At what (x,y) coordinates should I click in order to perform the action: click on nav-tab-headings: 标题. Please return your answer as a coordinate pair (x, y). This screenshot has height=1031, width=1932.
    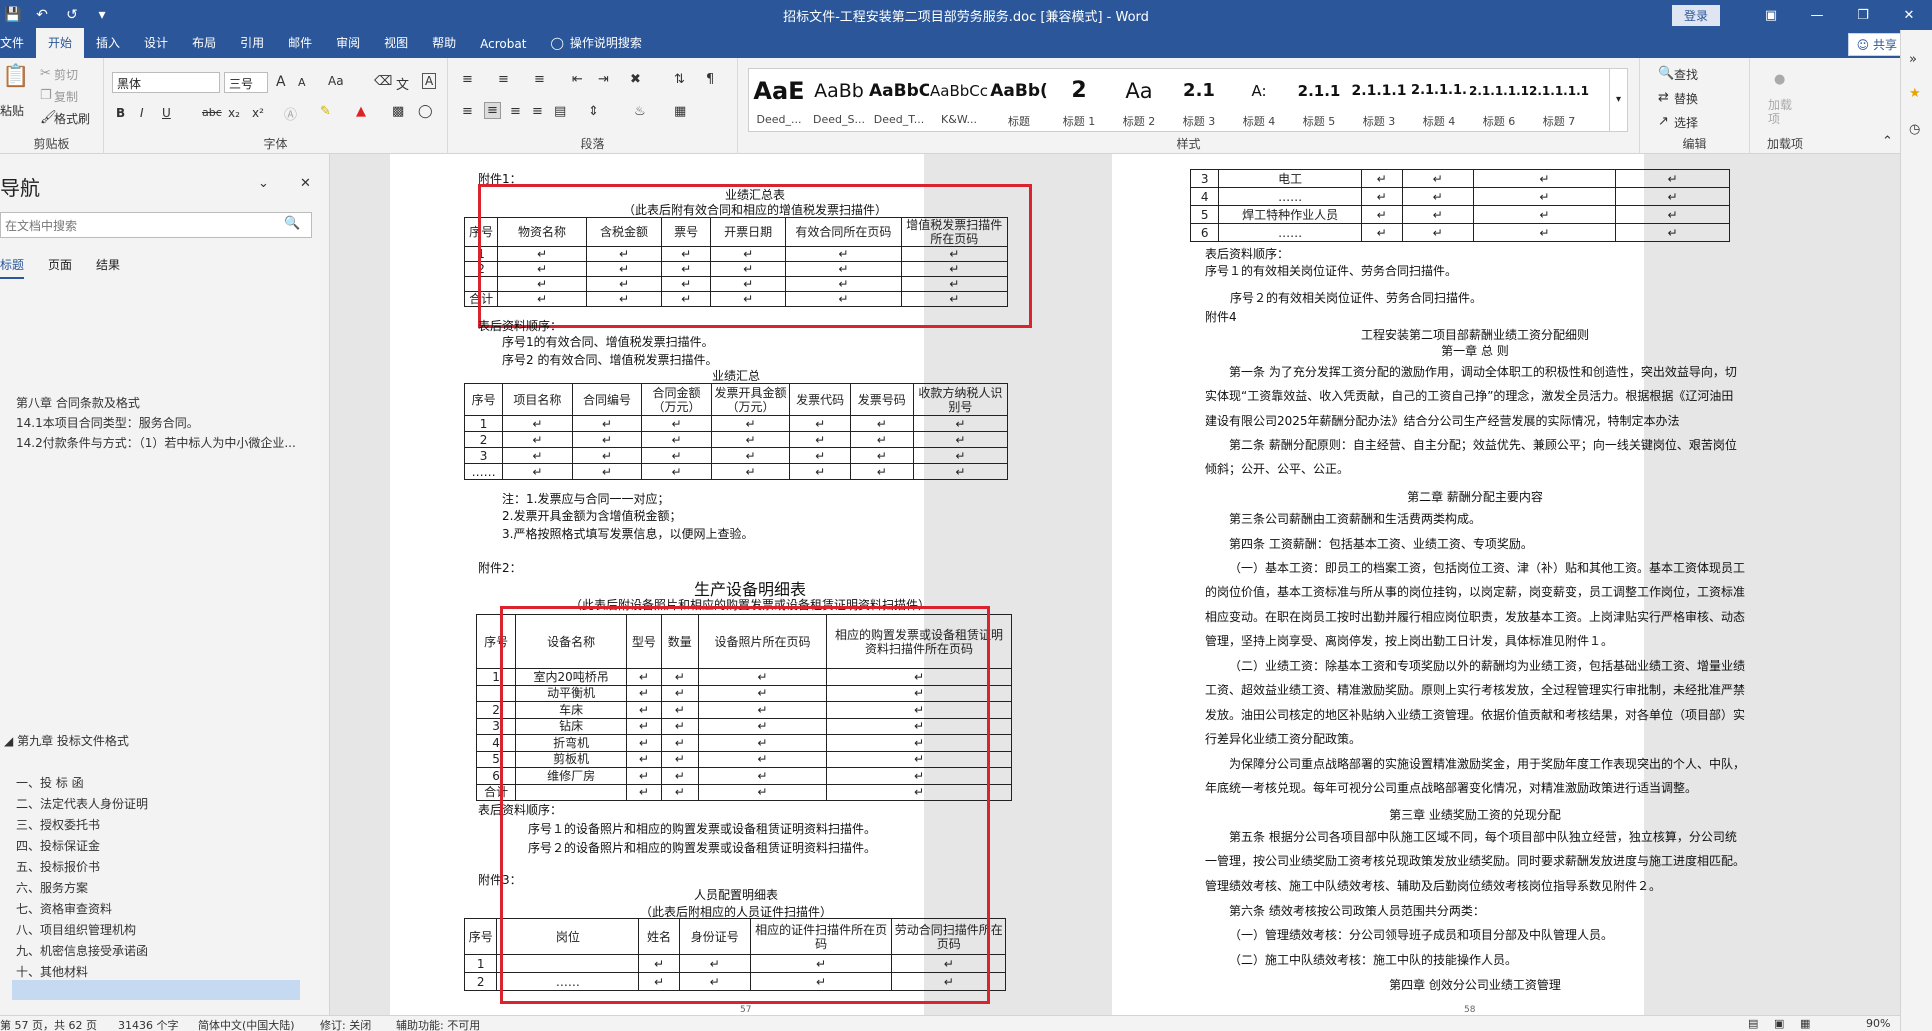
    Looking at the image, I should click on (12, 267).